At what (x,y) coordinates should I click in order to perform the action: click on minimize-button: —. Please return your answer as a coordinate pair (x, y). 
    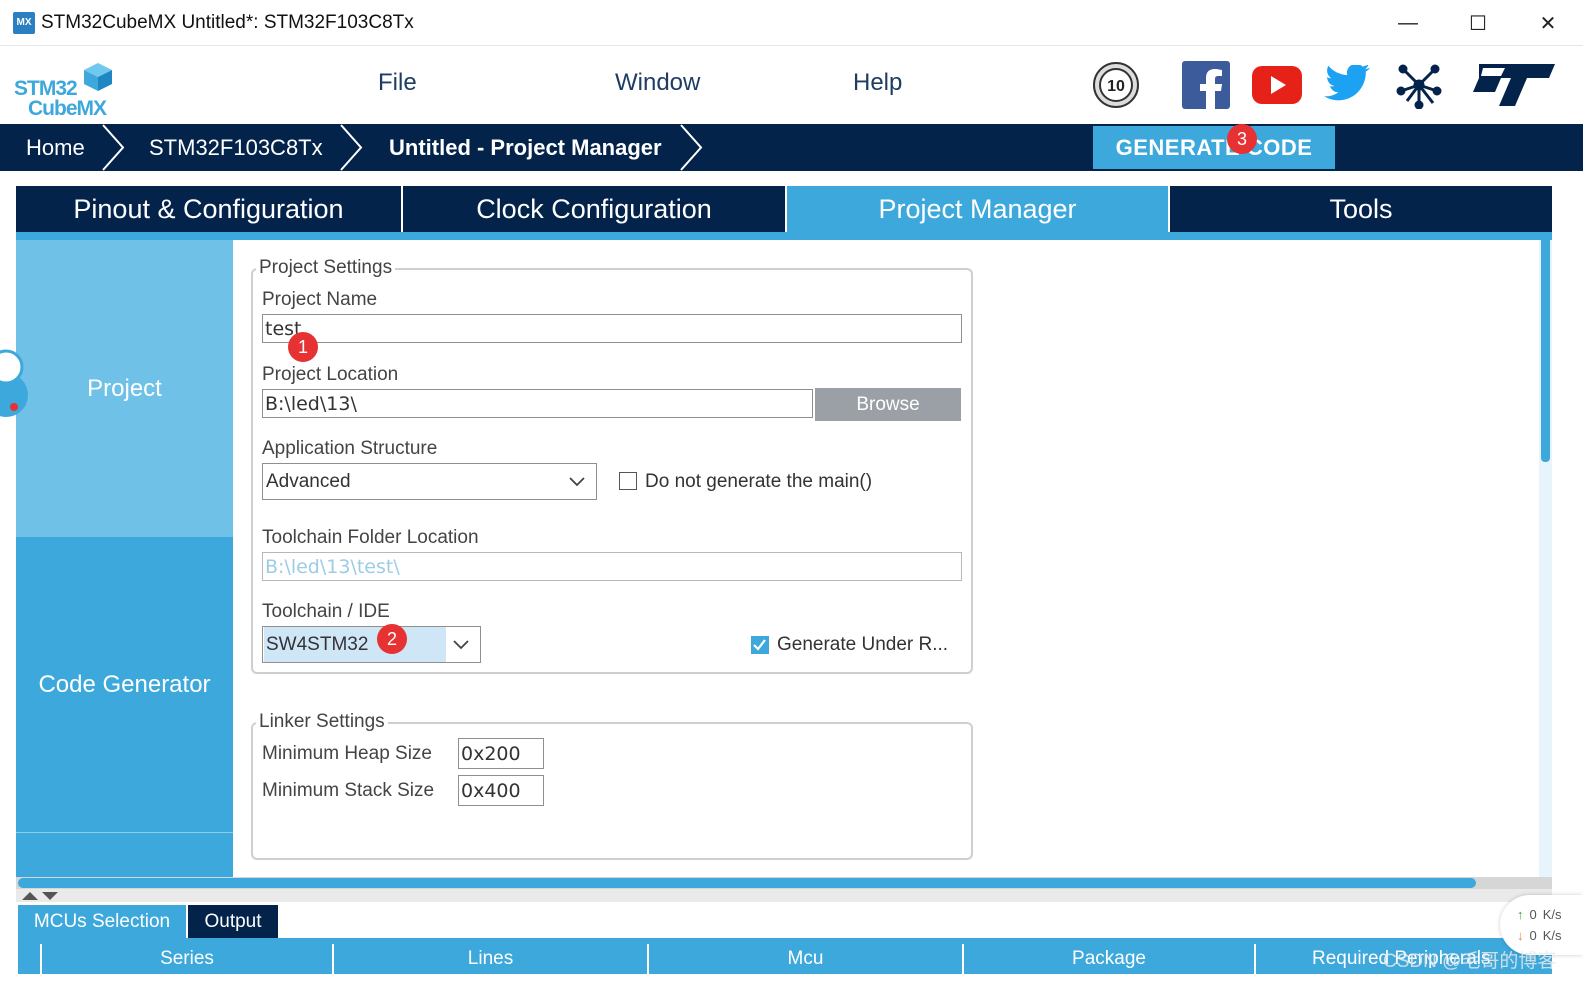
    Looking at the image, I should click on (1408, 23).